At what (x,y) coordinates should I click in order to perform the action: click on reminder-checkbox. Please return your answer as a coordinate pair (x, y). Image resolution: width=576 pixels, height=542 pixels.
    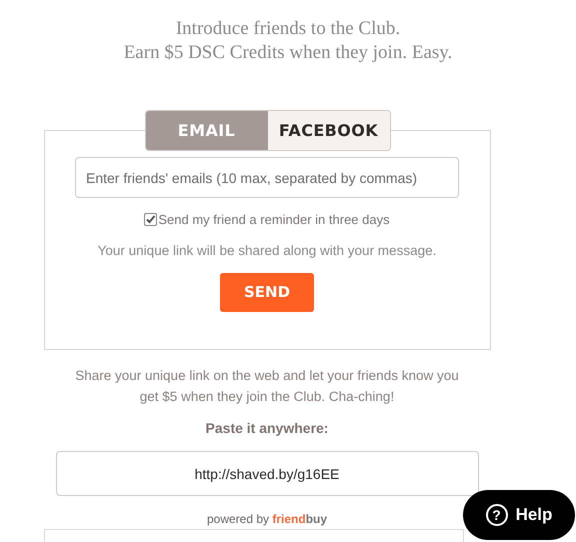
    Looking at the image, I should click on (151, 219).